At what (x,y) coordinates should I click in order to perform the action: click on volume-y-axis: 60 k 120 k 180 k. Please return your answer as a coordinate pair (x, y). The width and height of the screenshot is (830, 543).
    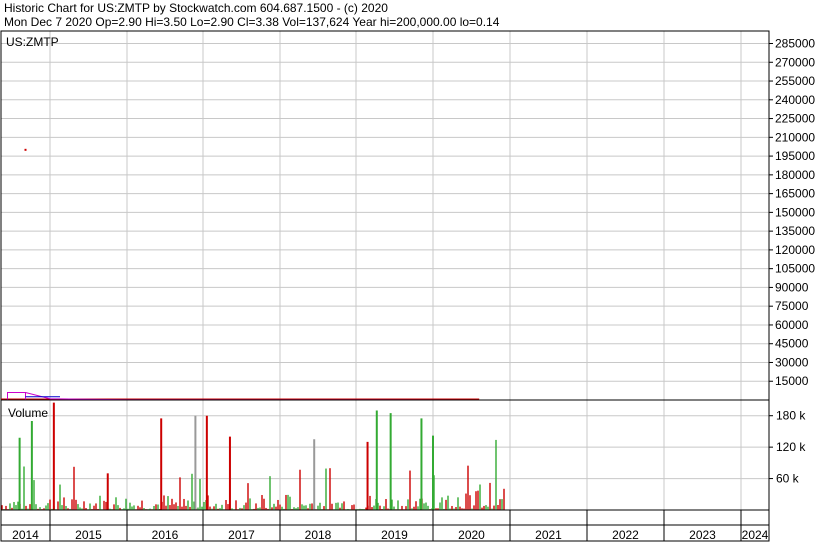
    Looking at the image, I should click on (791, 447).